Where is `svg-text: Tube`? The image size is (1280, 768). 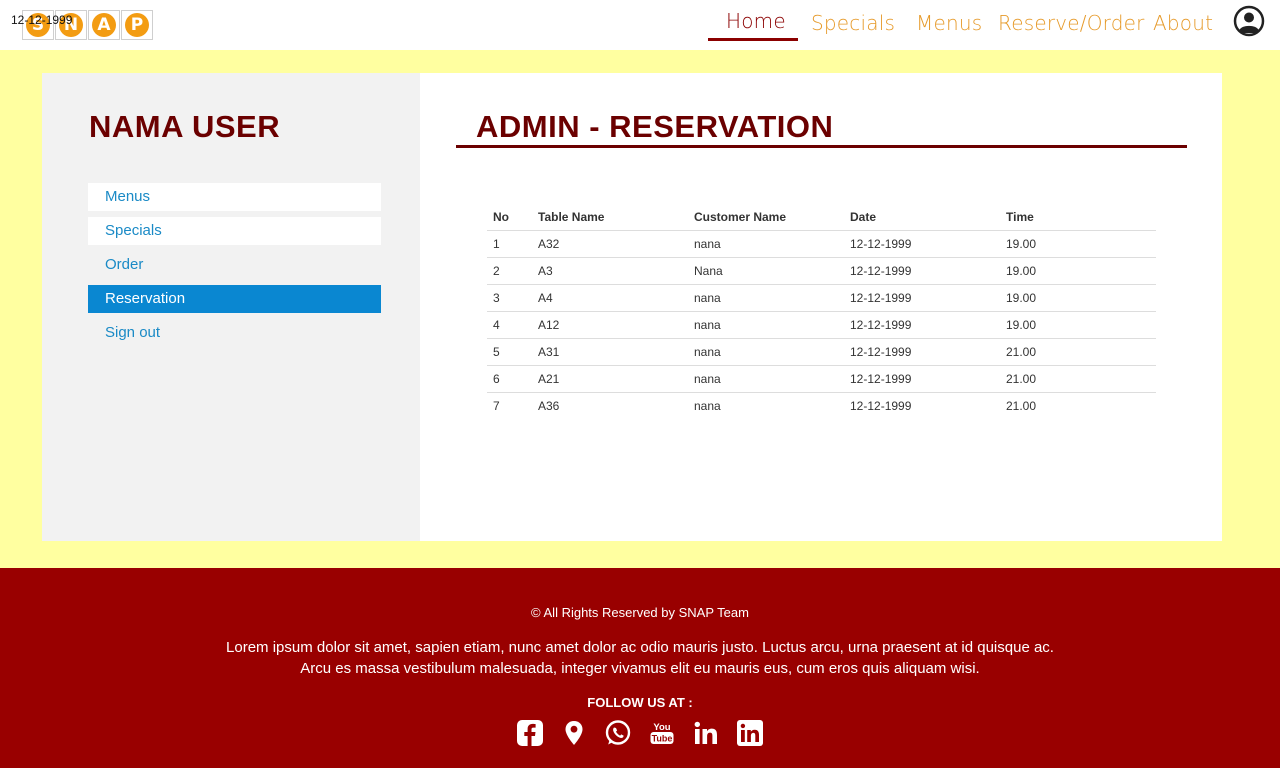 svg-text: Tube is located at coordinates (662, 739).